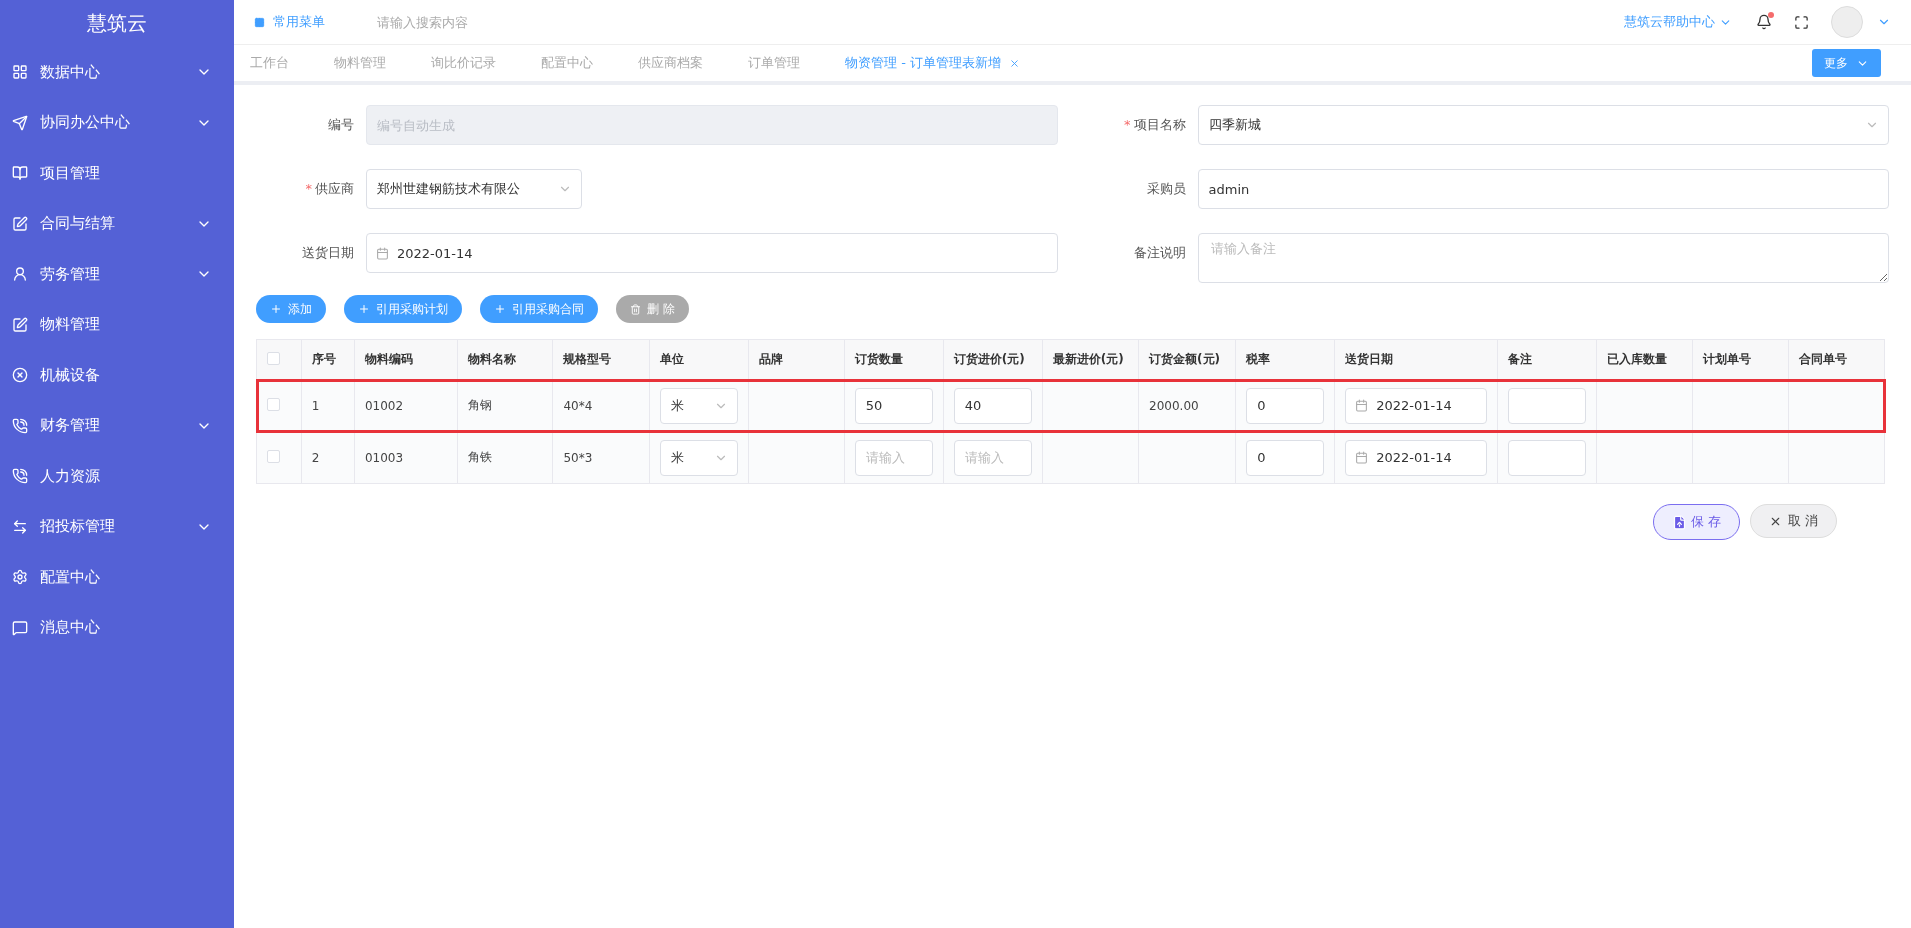 The height and width of the screenshot is (928, 1911). I want to click on header-cell: 品牌, so click(796, 359).